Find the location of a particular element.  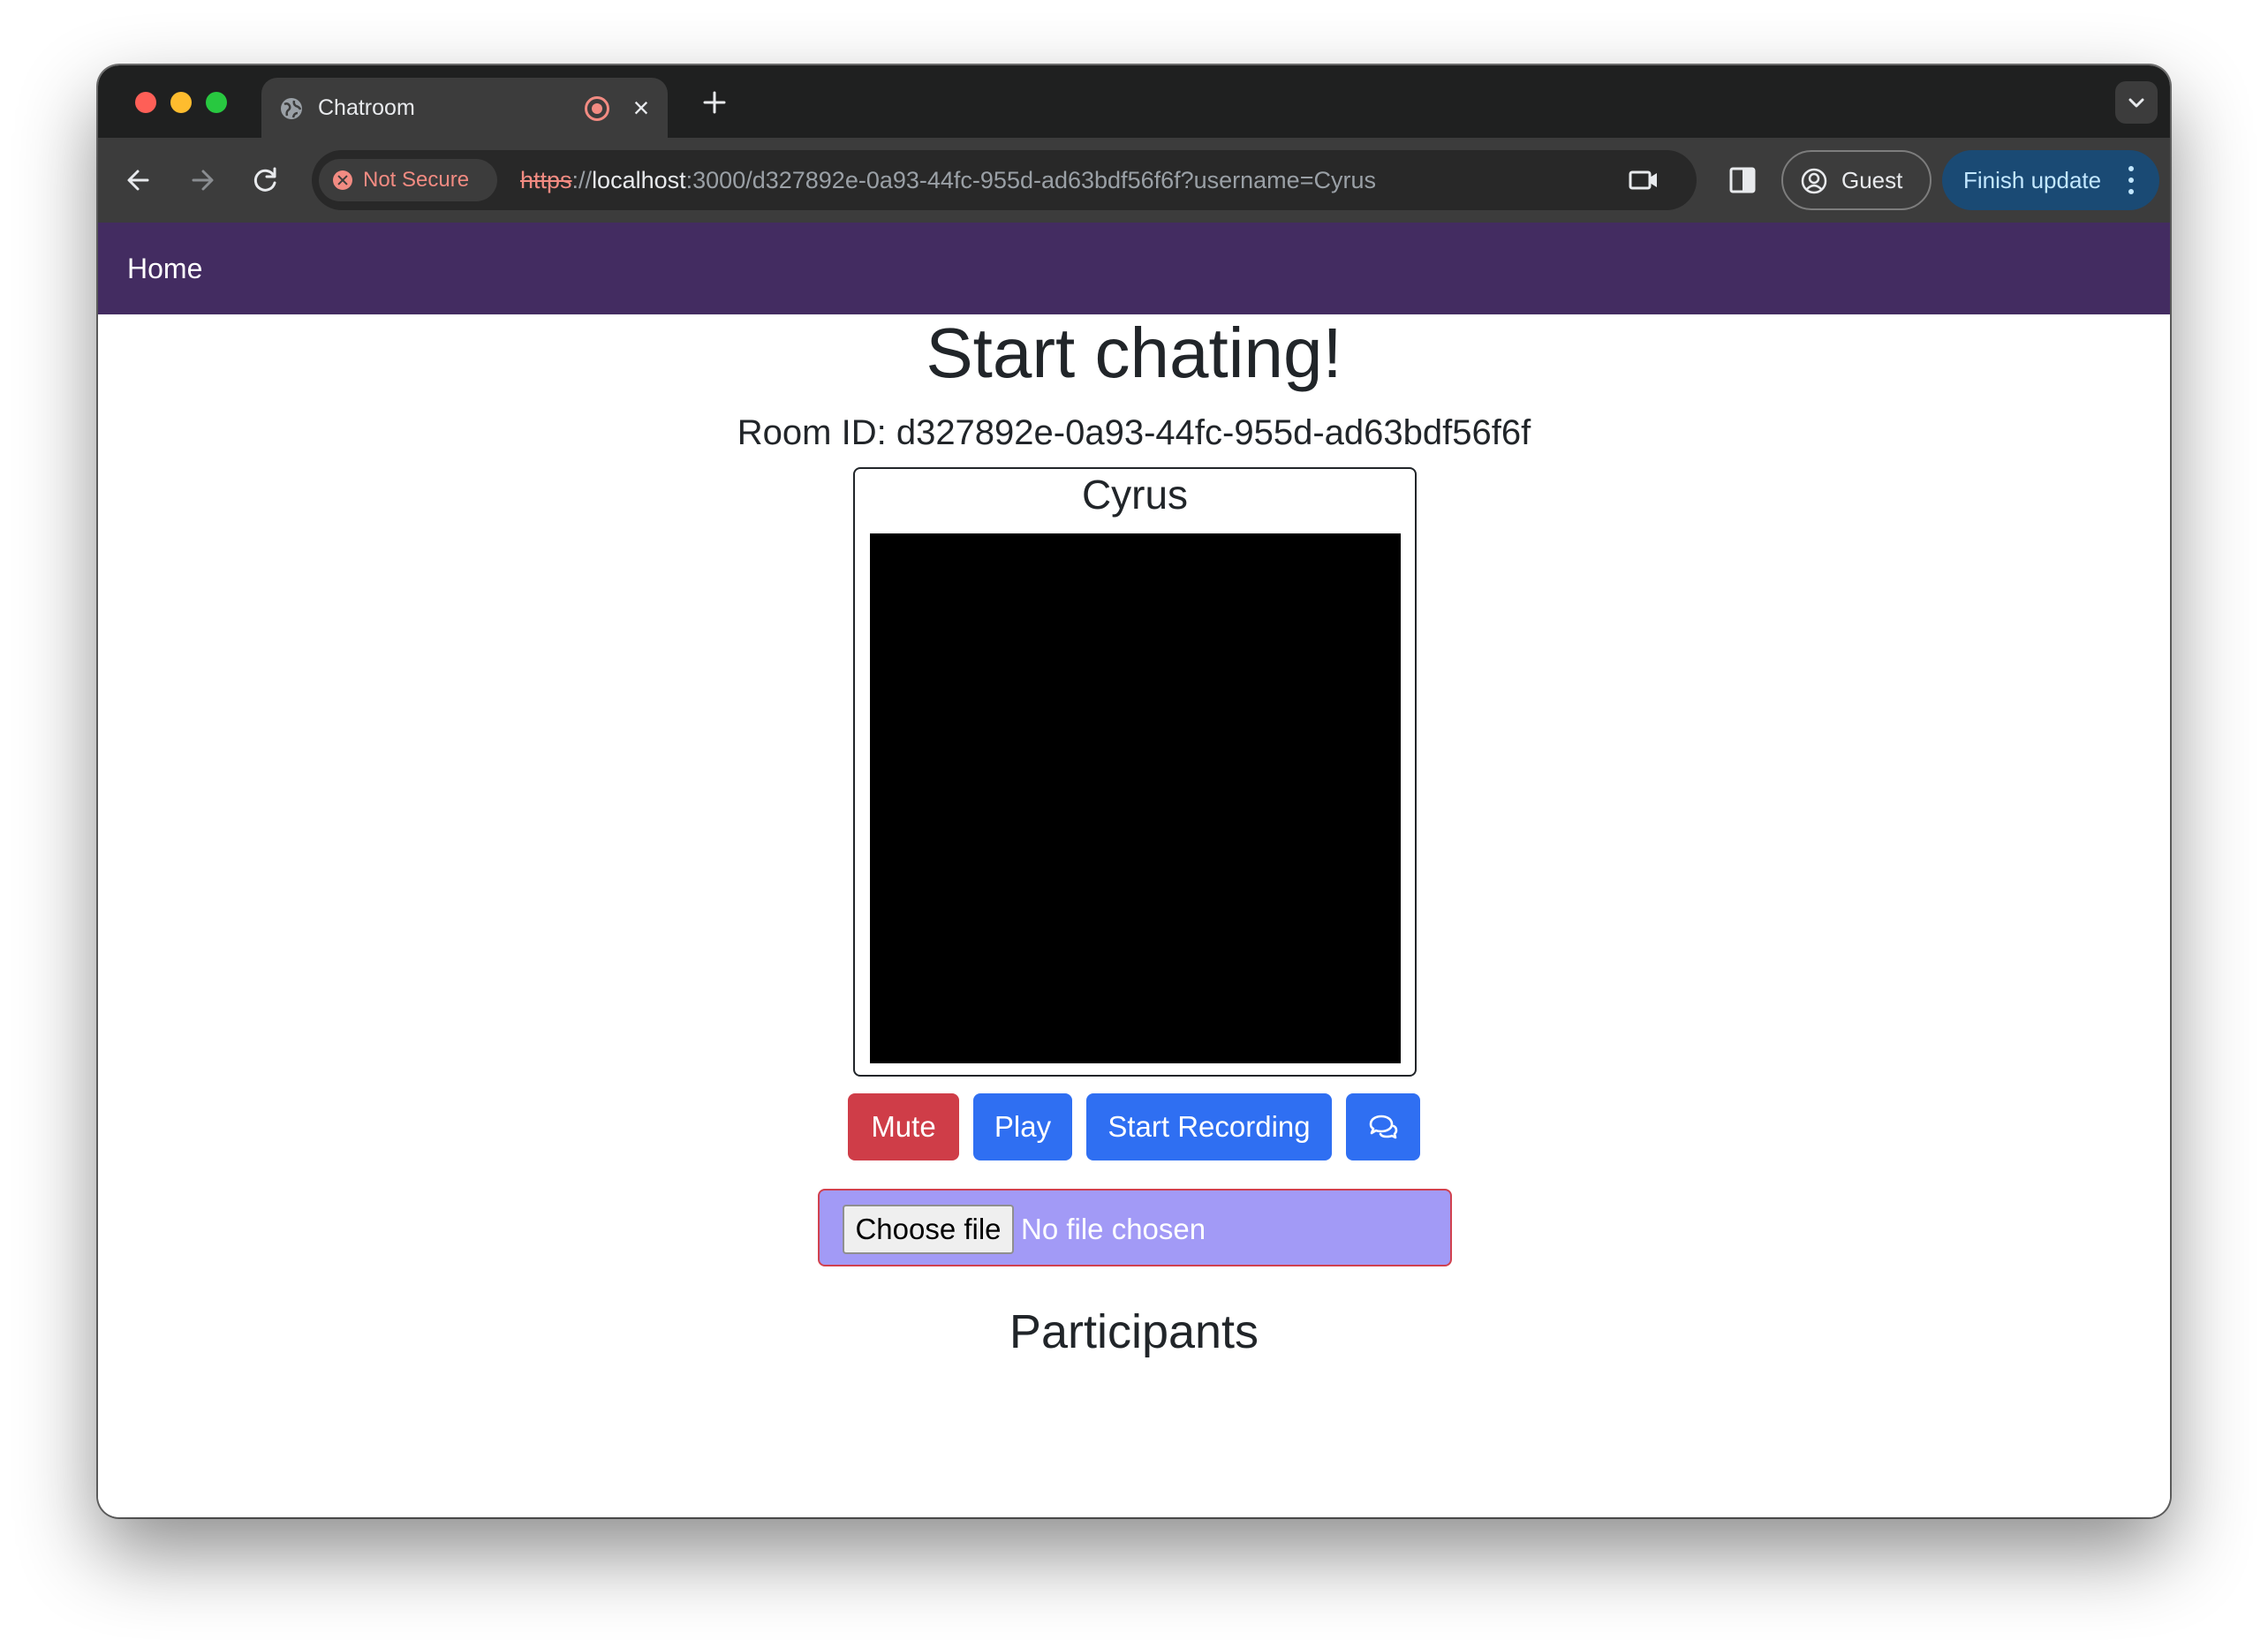

video-card: Cyrus is located at coordinates (1135, 772).